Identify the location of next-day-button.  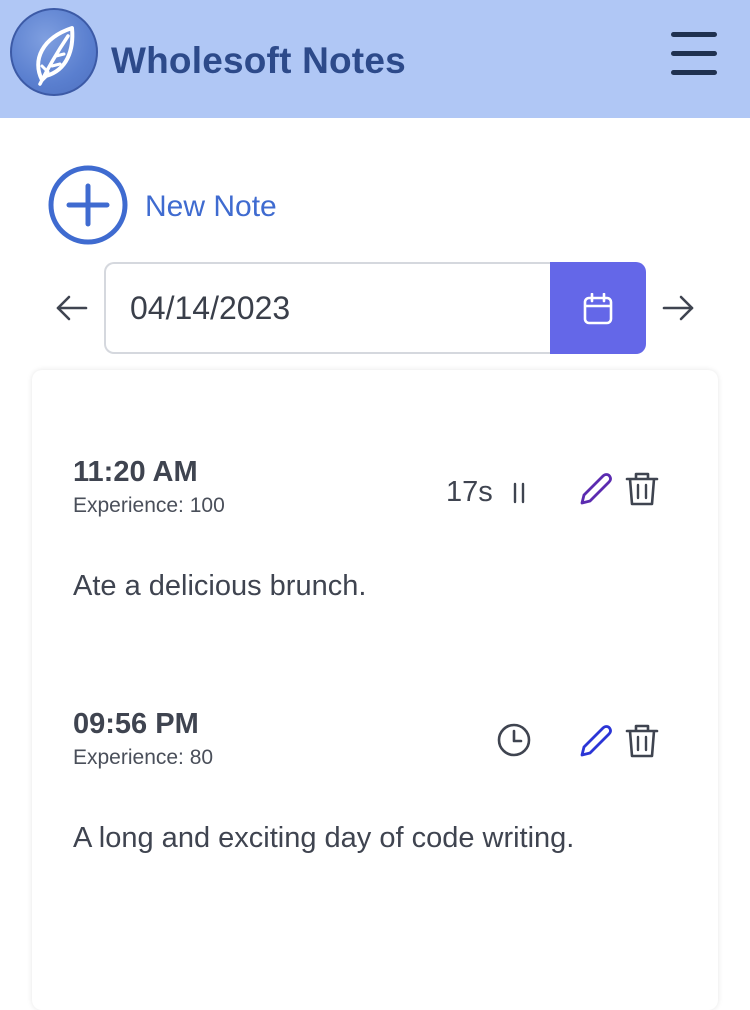
(678, 308).